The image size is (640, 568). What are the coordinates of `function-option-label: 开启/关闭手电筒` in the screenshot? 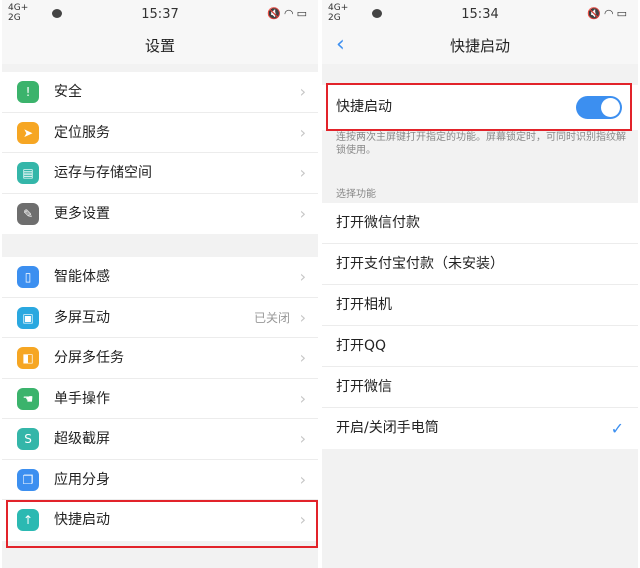 It's located at (387, 428).